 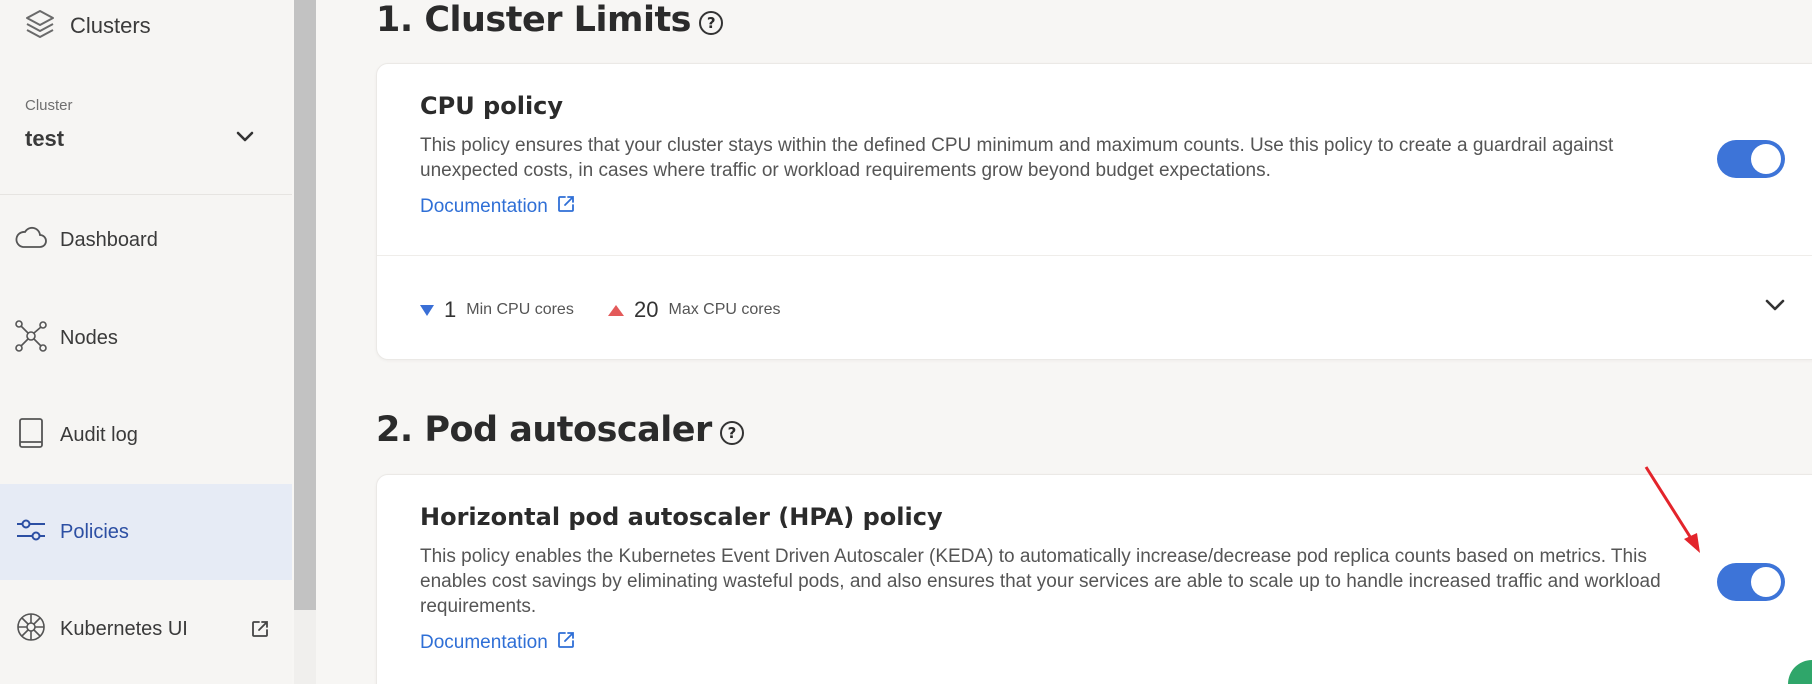 I want to click on sidebar-scrollbar, so click(x=305, y=342).